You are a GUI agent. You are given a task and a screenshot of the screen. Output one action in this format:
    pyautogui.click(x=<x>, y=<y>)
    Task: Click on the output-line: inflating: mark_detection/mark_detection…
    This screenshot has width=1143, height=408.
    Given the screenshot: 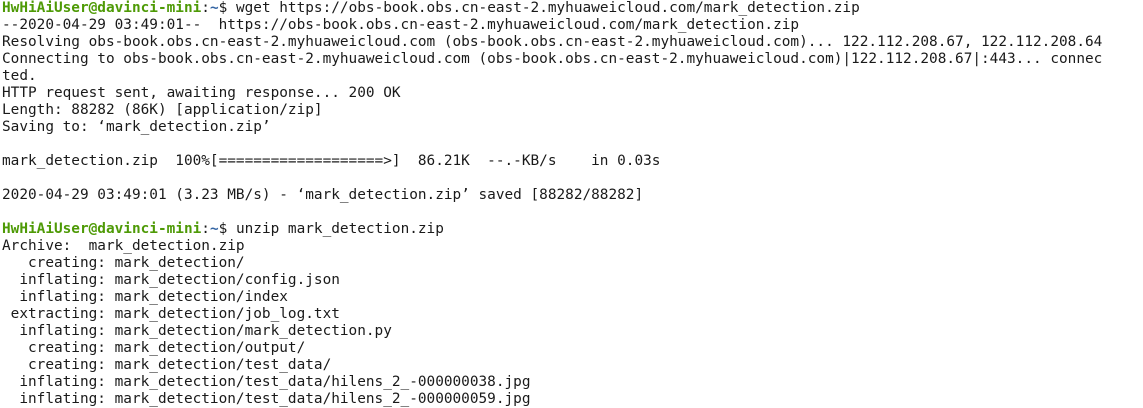 What is the action you would take?
    pyautogui.click(x=197, y=331)
    